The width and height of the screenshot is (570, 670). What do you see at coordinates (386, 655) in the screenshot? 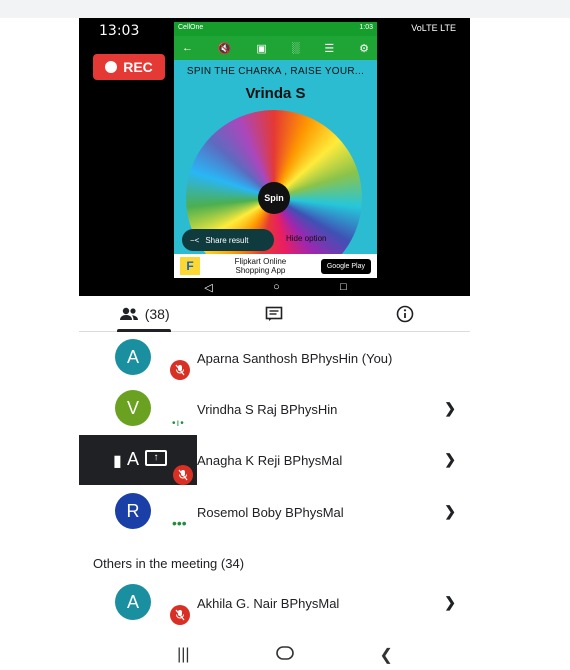
I see `back-icon: ❮` at bounding box center [386, 655].